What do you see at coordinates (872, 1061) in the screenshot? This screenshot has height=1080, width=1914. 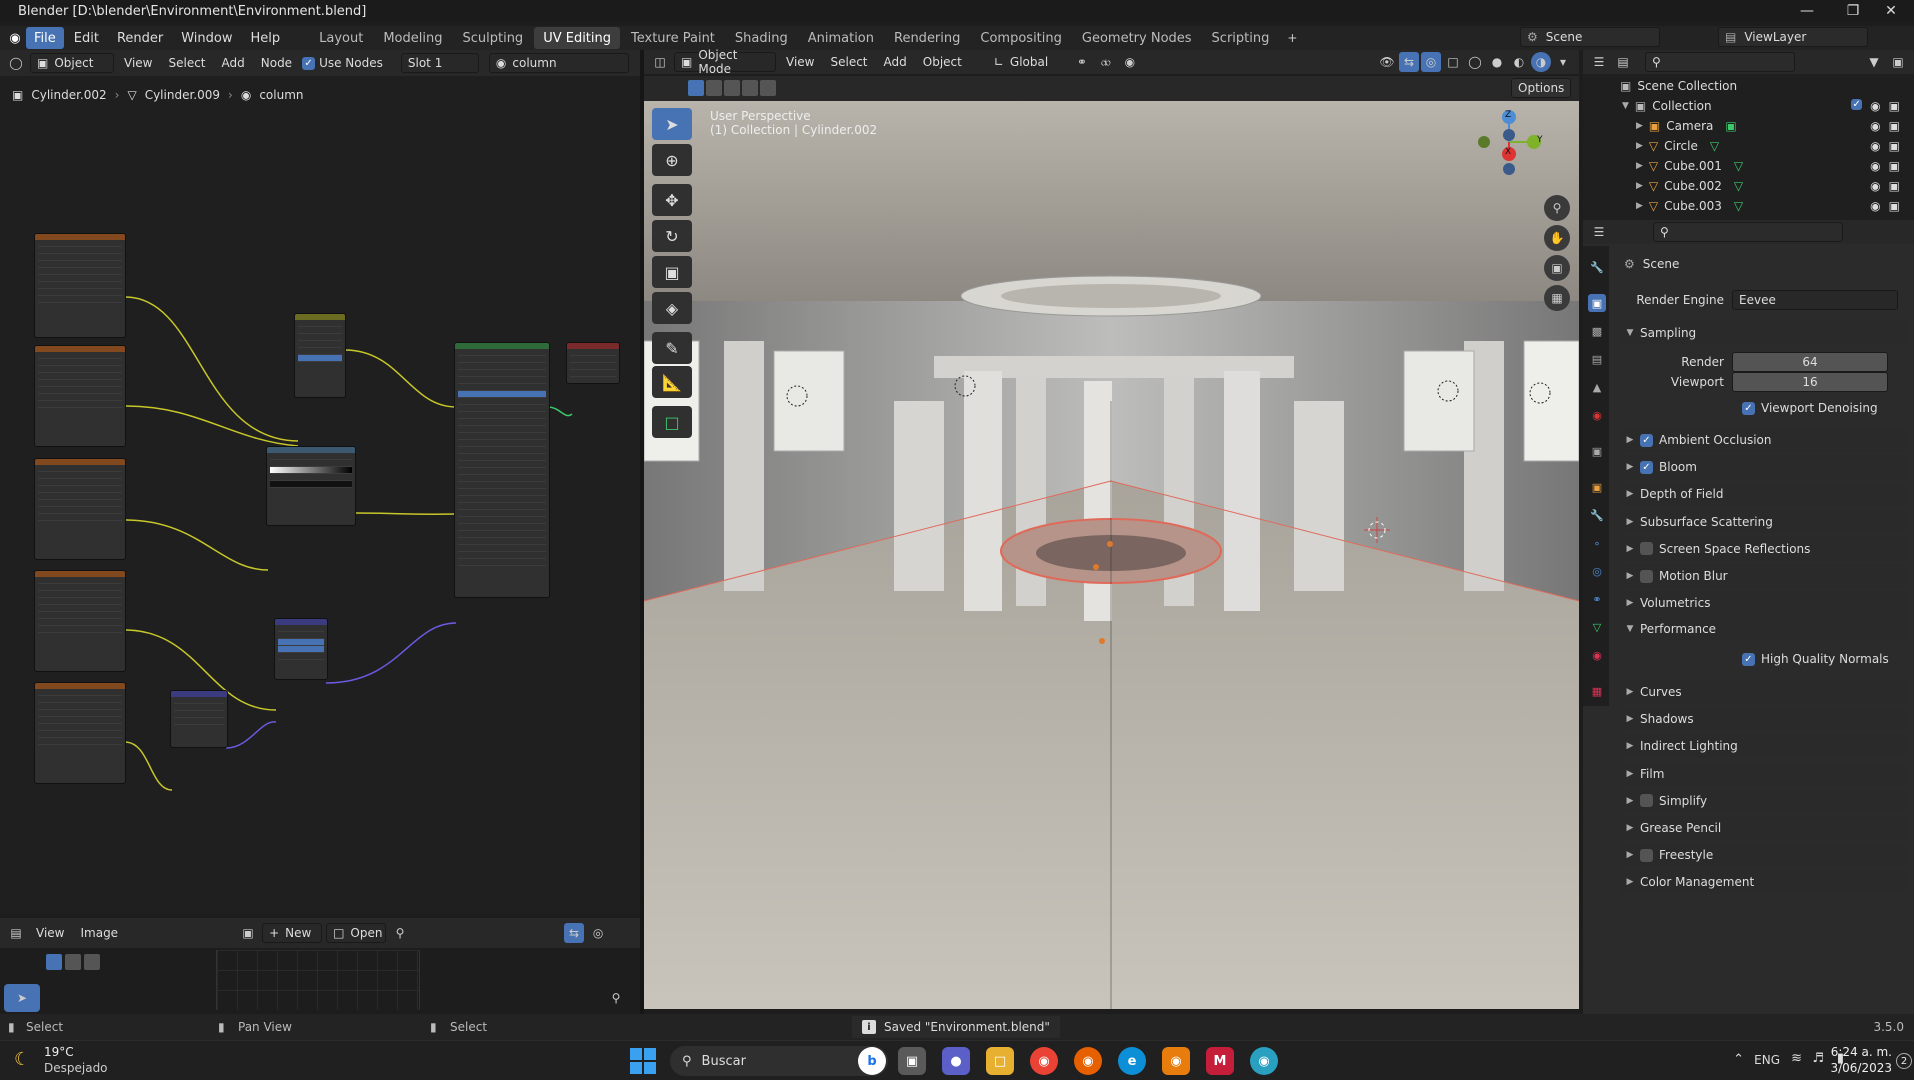 I see `bing-icon: b` at bounding box center [872, 1061].